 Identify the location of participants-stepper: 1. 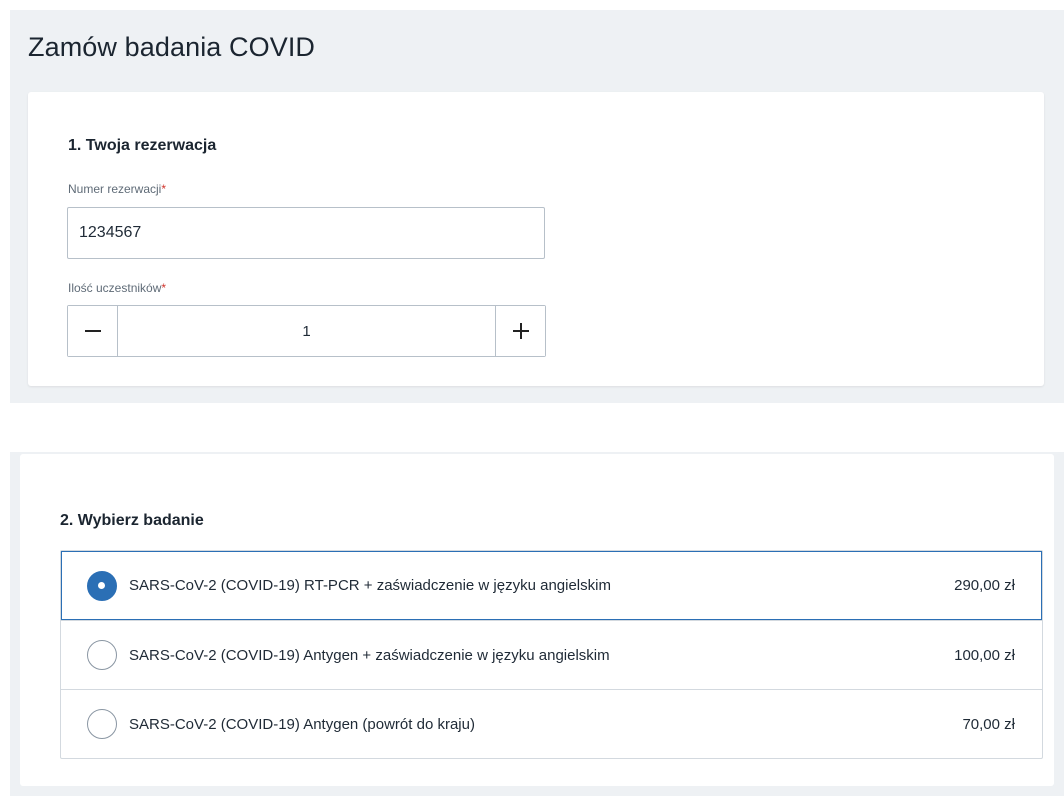
(306, 331).